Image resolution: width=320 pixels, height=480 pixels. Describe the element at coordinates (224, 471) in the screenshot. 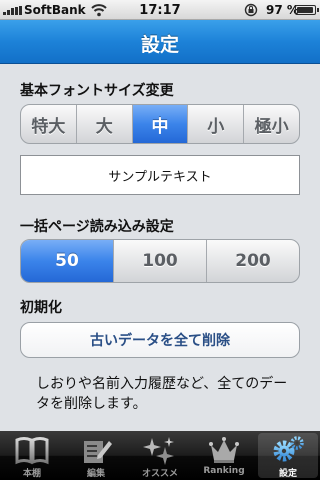

I see `tab-label: Ranking` at that location.